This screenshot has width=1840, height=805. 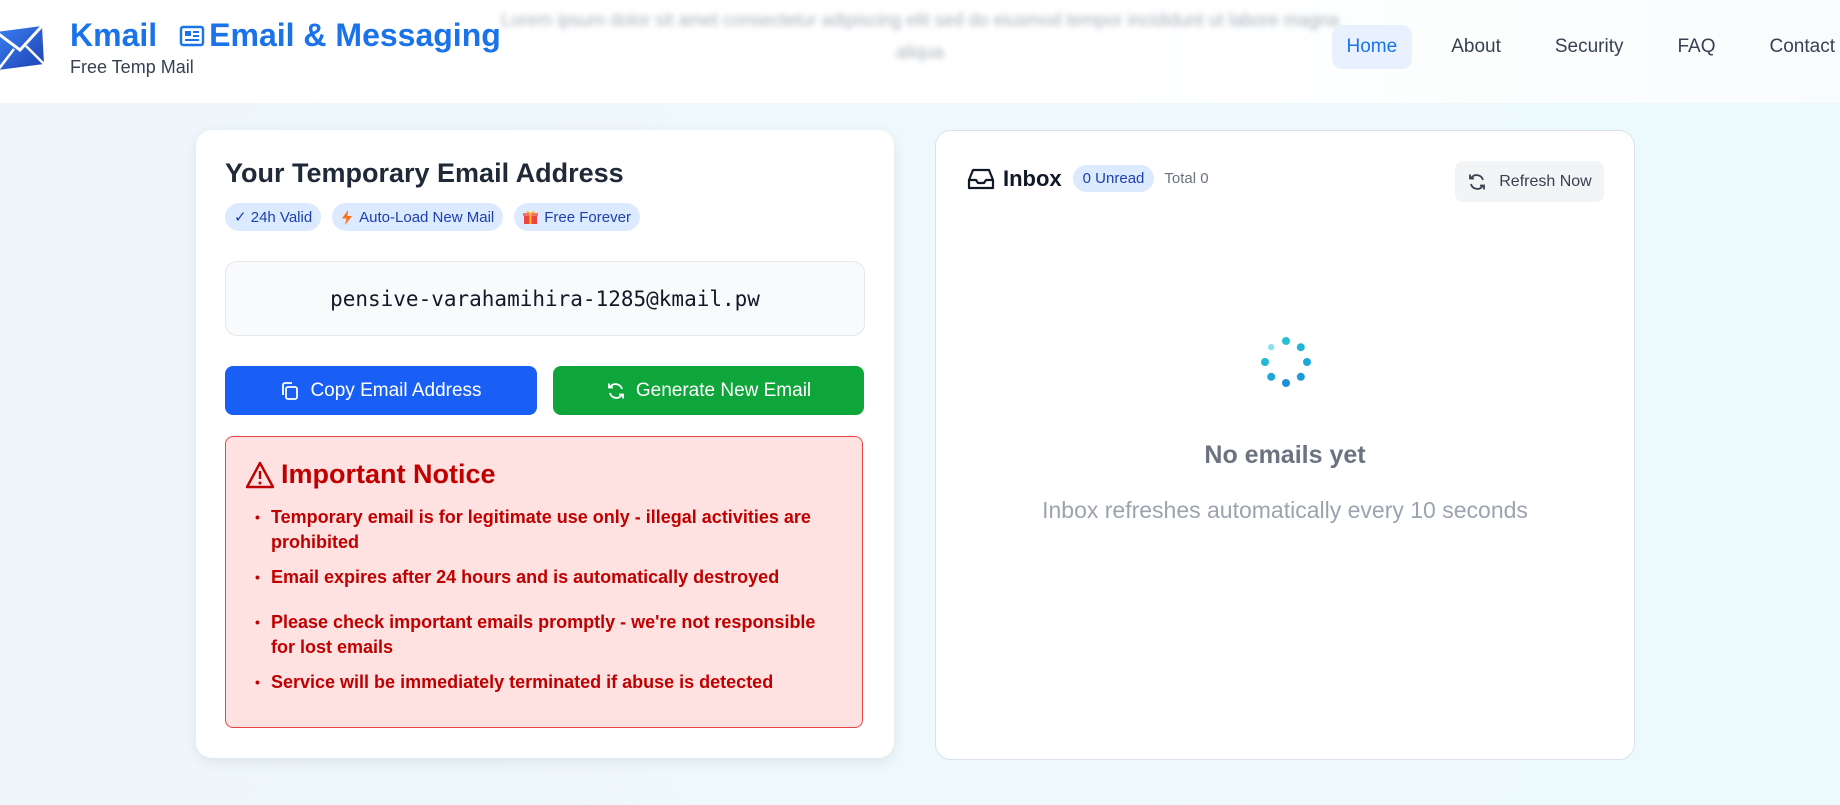 I want to click on notice-title-text: Important Notice, so click(x=388, y=474).